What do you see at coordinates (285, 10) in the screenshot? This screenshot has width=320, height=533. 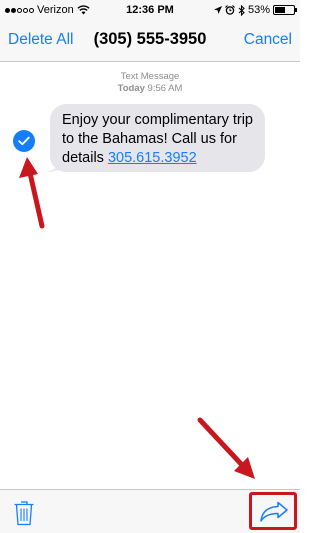 I see `battery-icon` at bounding box center [285, 10].